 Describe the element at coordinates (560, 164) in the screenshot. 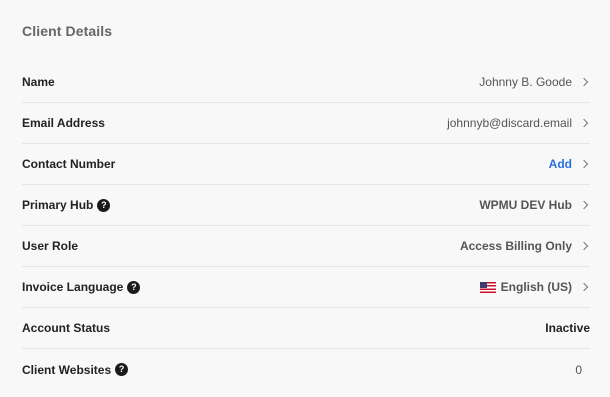

I see `add-contact-link: Add` at that location.